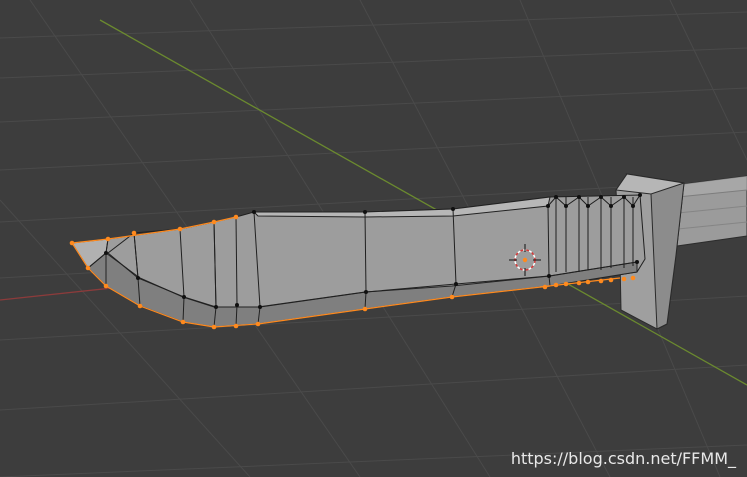  Describe the element at coordinates (623, 458) in the screenshot. I see `watermark-text: https://blog.csdn.net/FFMM_` at that location.